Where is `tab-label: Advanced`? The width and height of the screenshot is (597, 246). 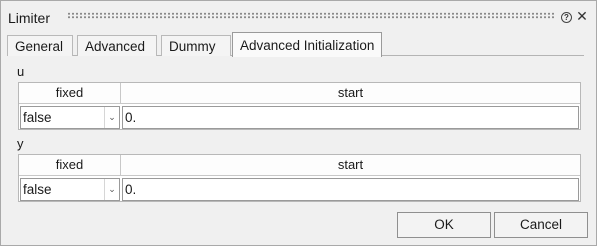
tab-label: Advanced is located at coordinates (115, 46).